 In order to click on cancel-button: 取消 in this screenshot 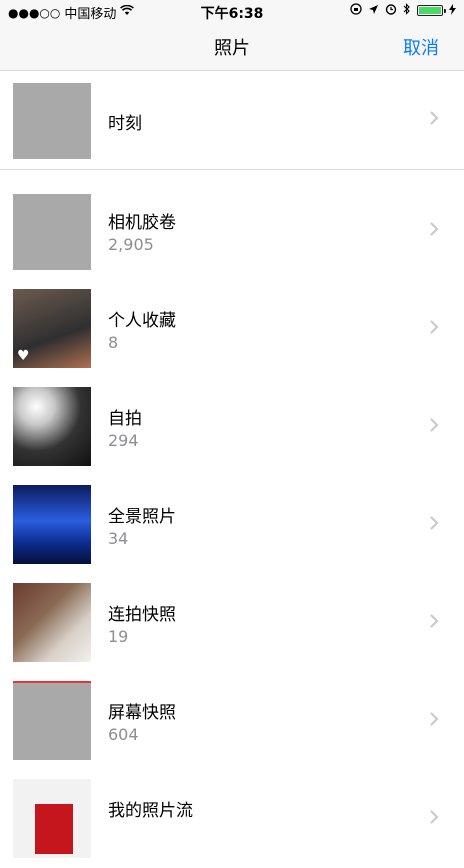, I will do `click(421, 47)`.